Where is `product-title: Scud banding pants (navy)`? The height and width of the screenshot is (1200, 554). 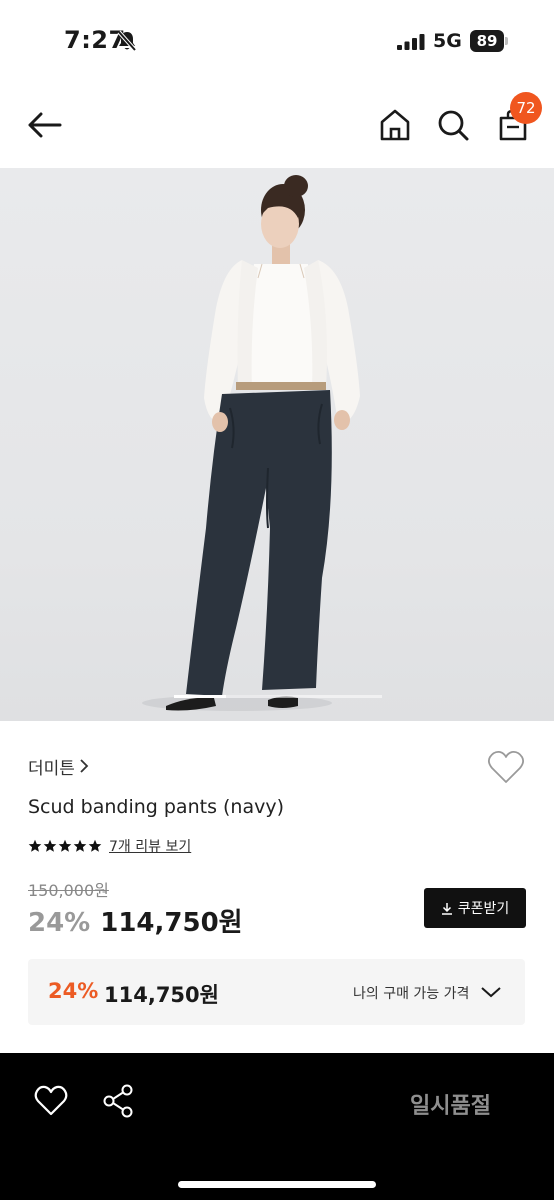 product-title: Scud banding pants (navy) is located at coordinates (156, 807).